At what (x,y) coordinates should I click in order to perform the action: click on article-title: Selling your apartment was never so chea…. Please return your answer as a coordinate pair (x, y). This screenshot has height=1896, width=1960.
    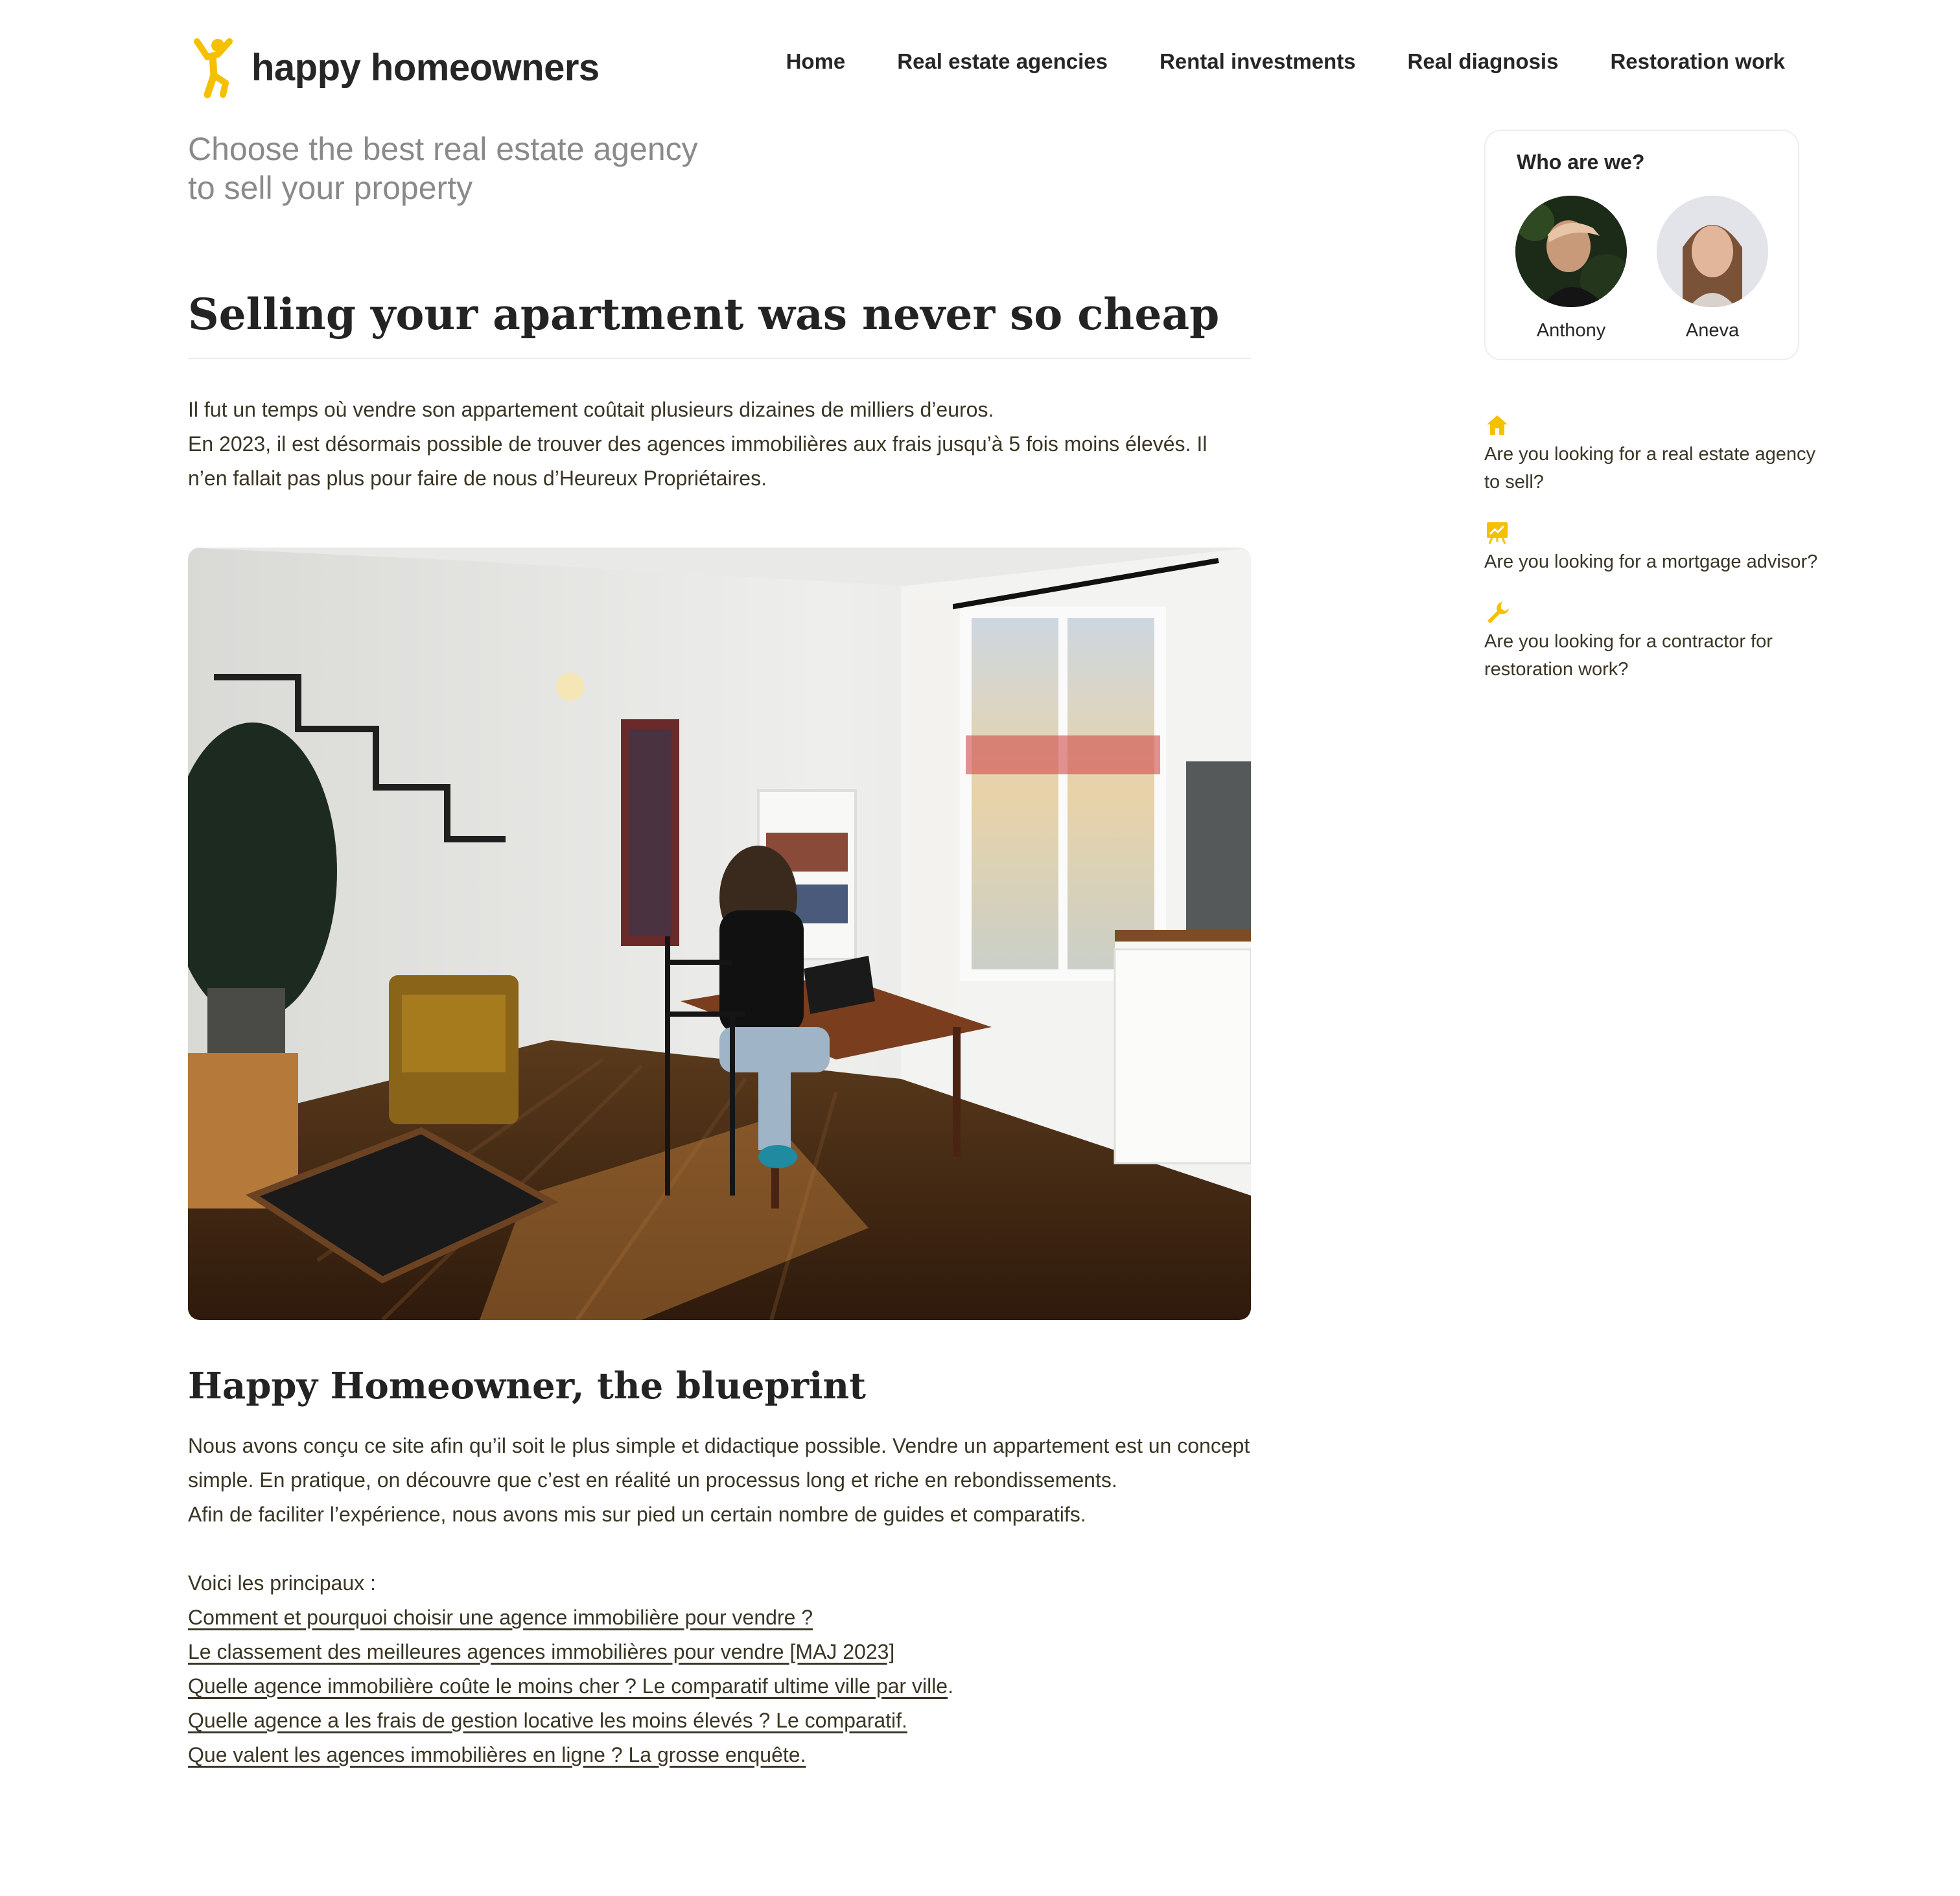
    Looking at the image, I should click on (704, 315).